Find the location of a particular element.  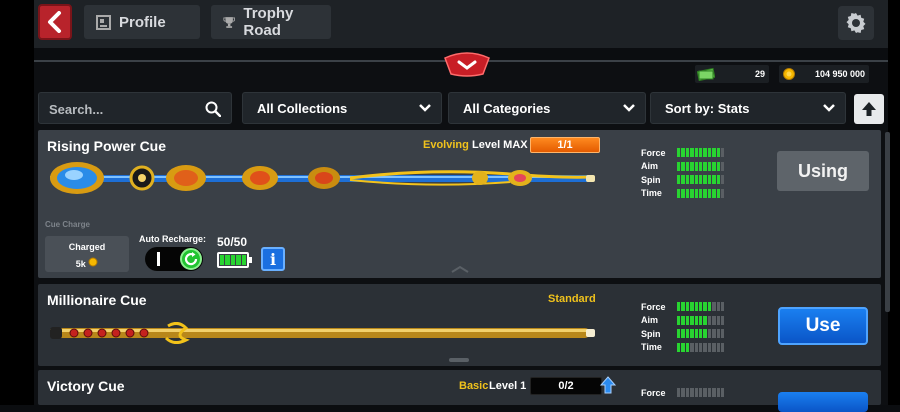

cue-rarity: Evolving is located at coordinates (446, 145).